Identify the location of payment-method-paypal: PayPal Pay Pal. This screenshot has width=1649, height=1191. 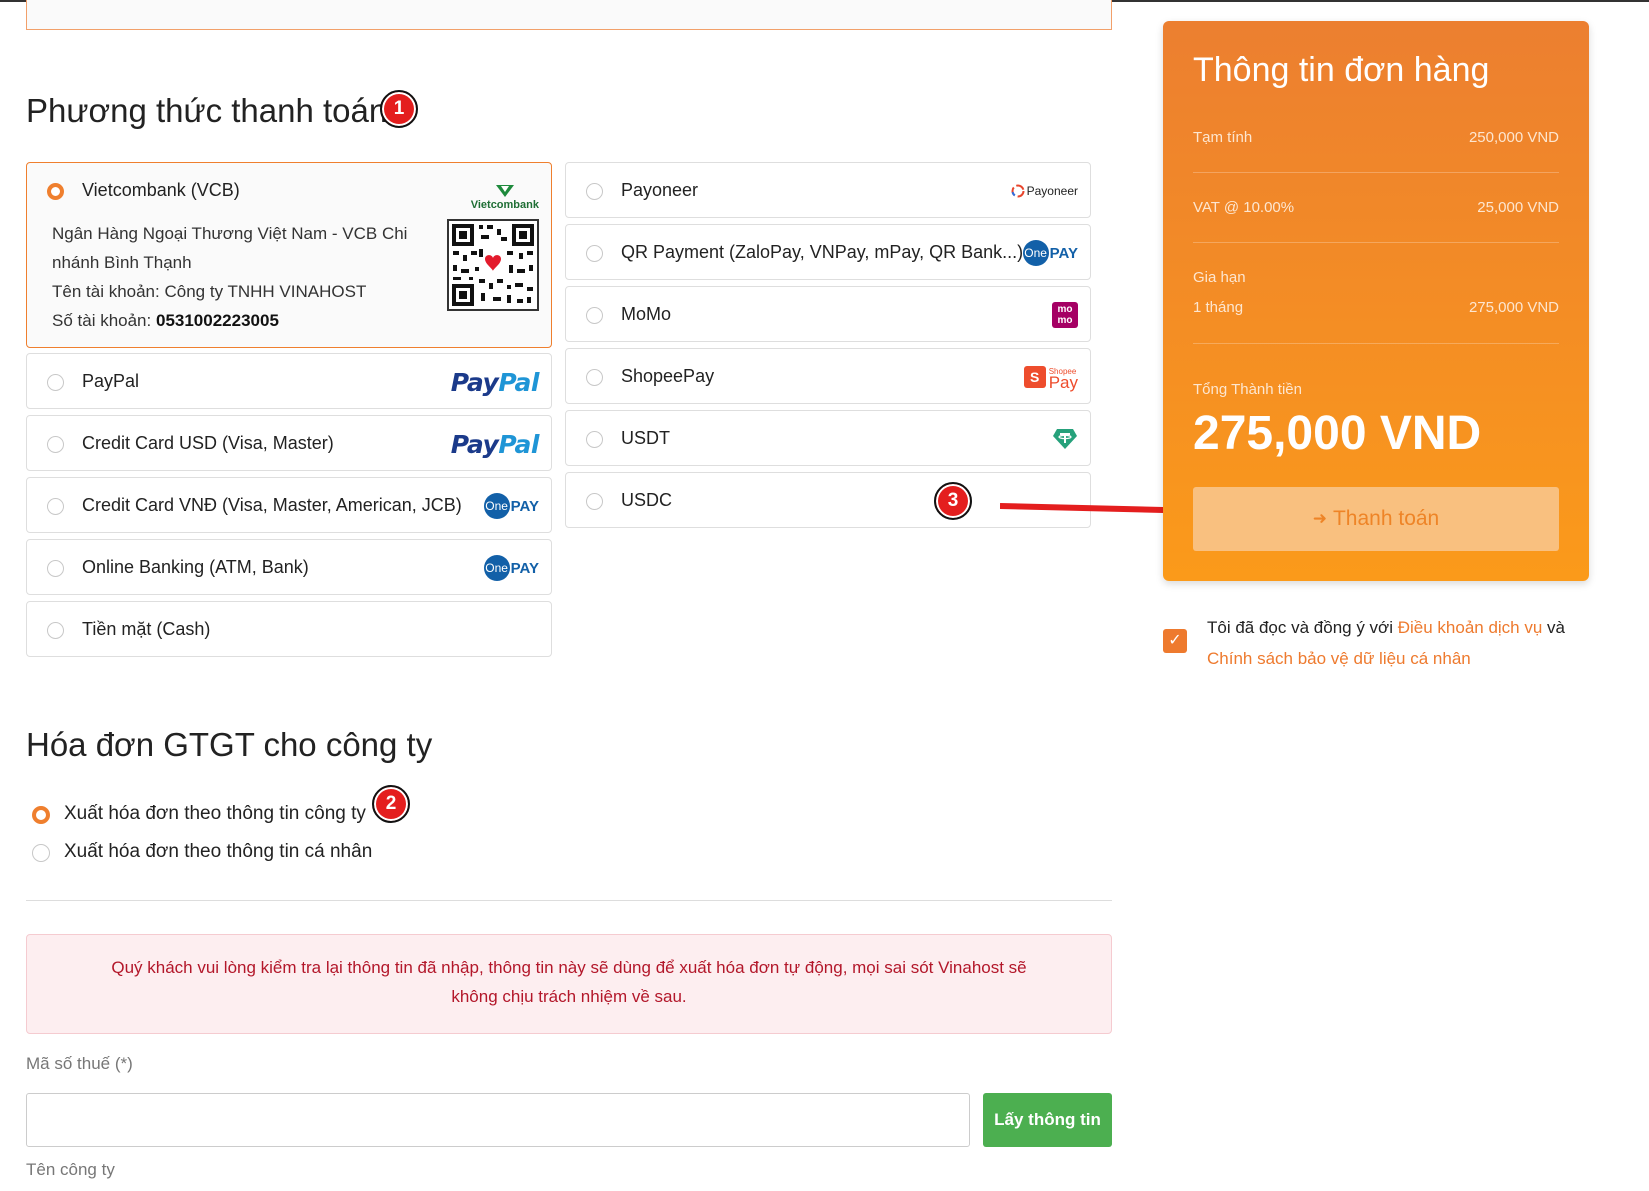
(289, 381).